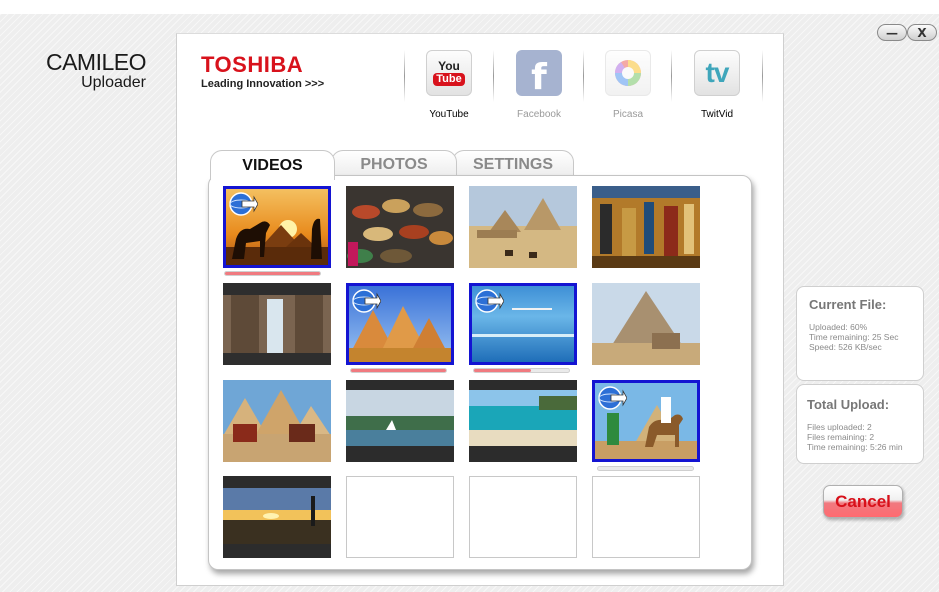 This screenshot has width=939, height=592. I want to click on service-youtube: You Tube YouTube, so click(449, 85).